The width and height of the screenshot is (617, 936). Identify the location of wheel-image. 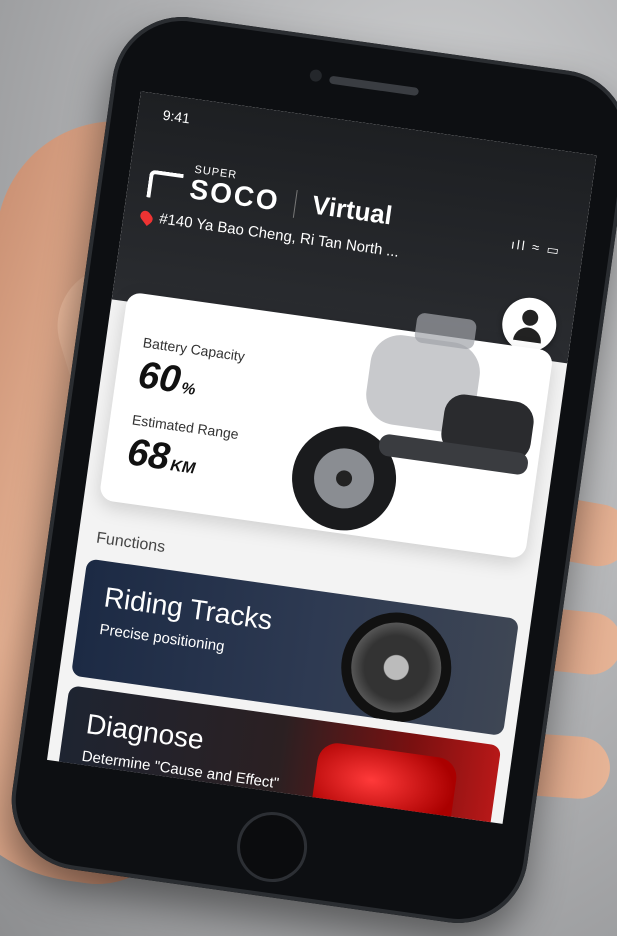
(396, 667).